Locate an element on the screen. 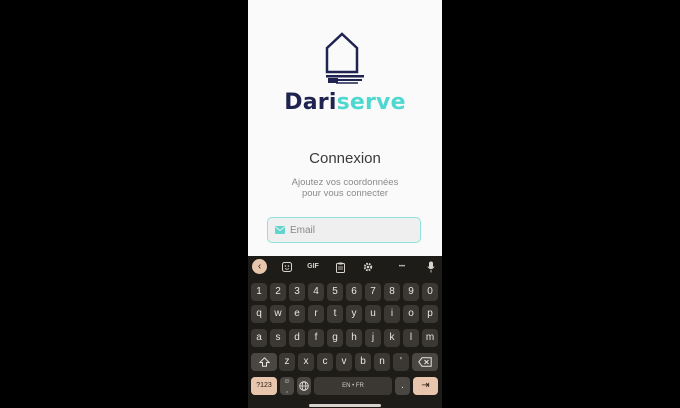 Image resolution: width=680 pixels, height=408 pixels. keyboard-row-2: a s d f g h j k l m is located at coordinates (345, 338).